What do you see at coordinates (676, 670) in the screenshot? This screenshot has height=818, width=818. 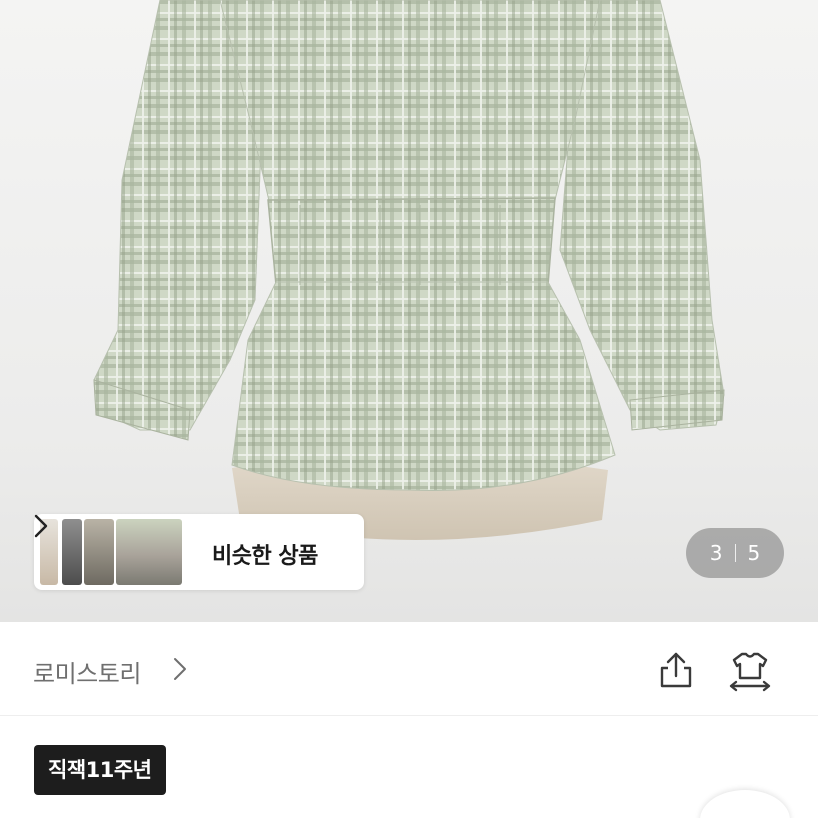 I see `share-icon` at bounding box center [676, 670].